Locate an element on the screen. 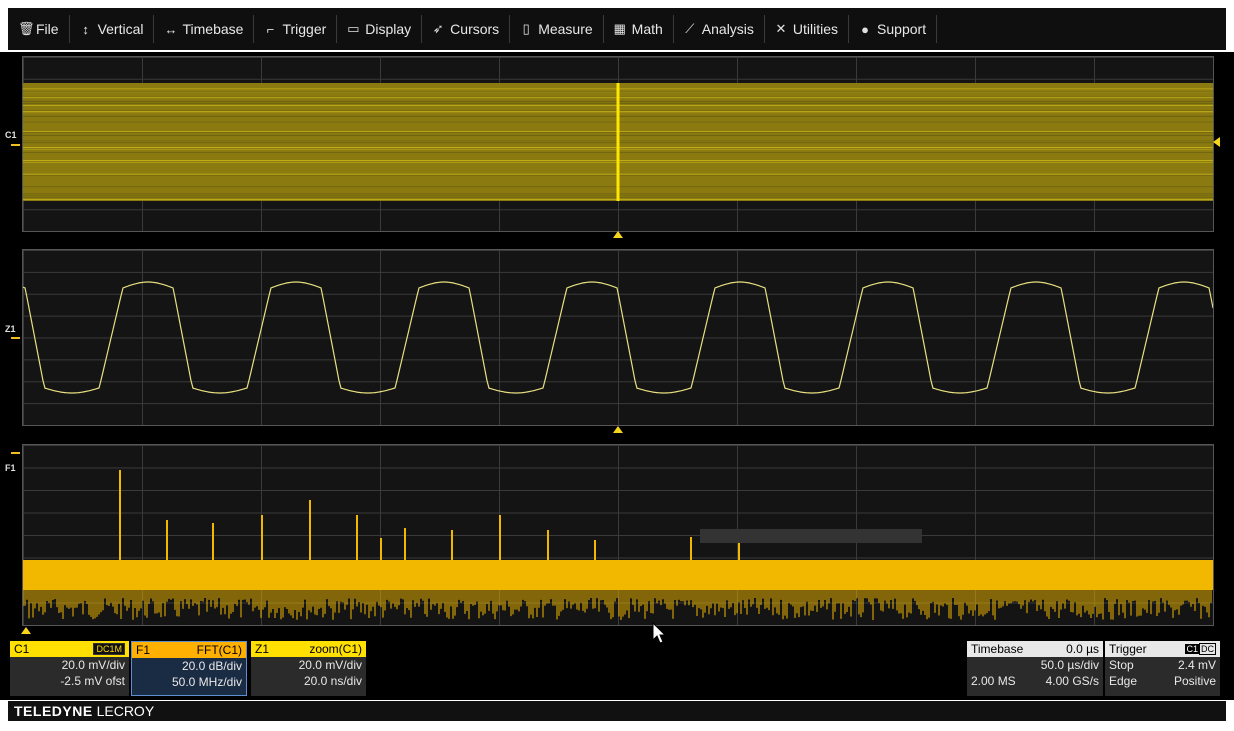 This screenshot has width=1234, height=731. f1-descriptor-header: F1 FFT(C1) is located at coordinates (189, 650).